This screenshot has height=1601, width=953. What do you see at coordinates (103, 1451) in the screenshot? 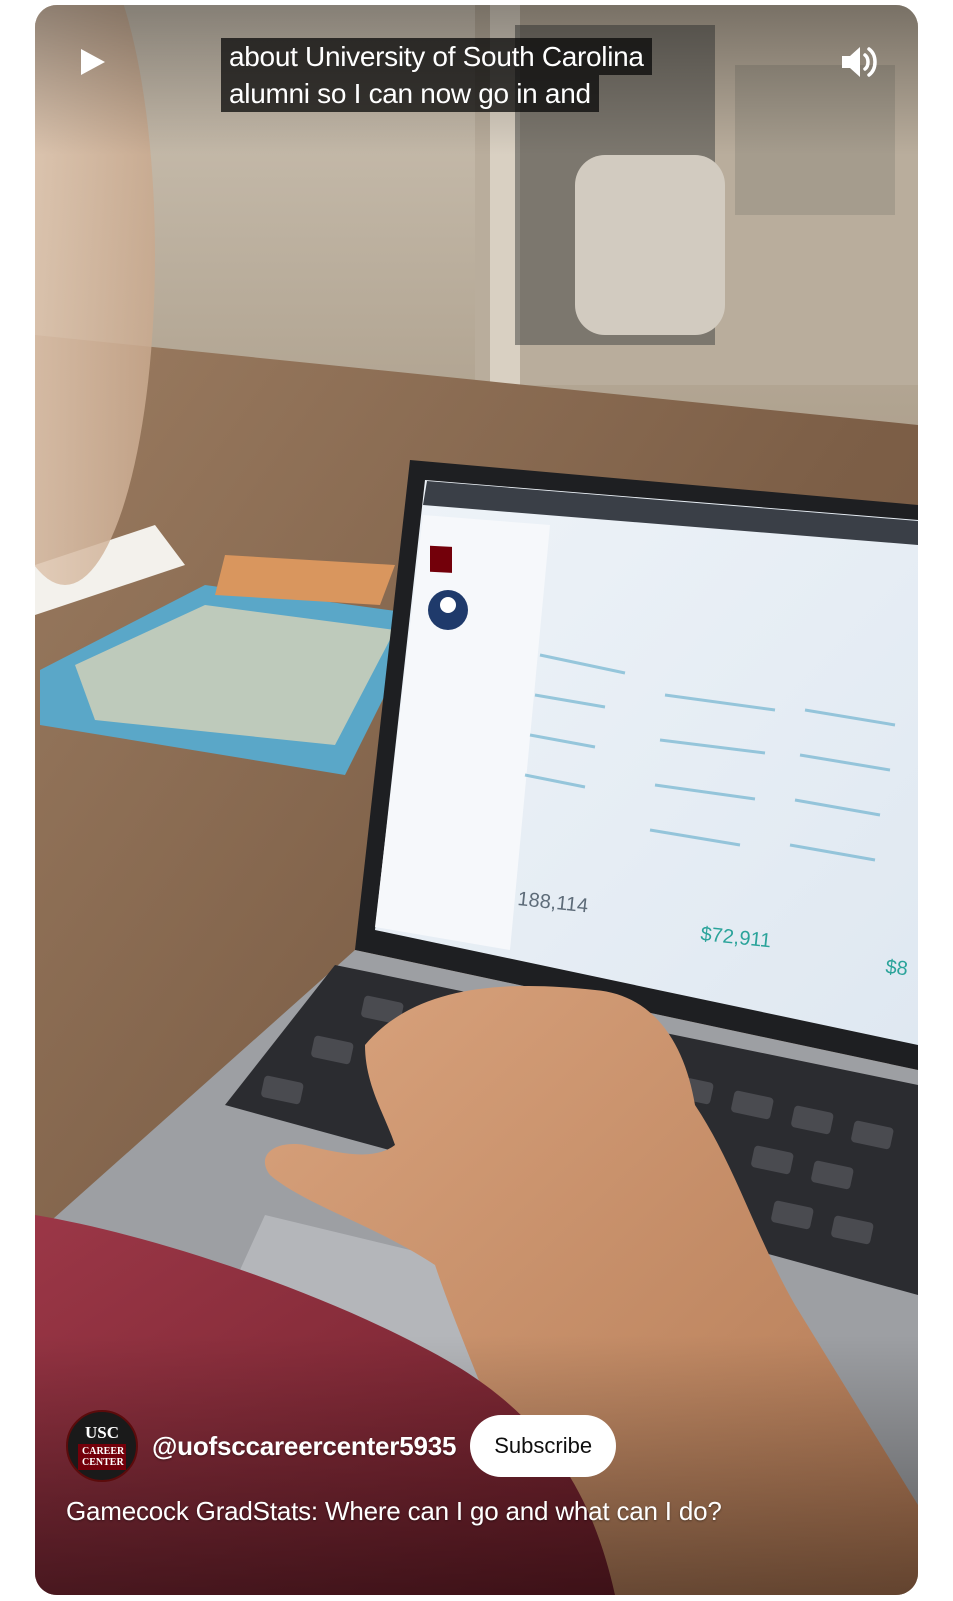
I see `avatar-badge-line: CAREER` at bounding box center [103, 1451].